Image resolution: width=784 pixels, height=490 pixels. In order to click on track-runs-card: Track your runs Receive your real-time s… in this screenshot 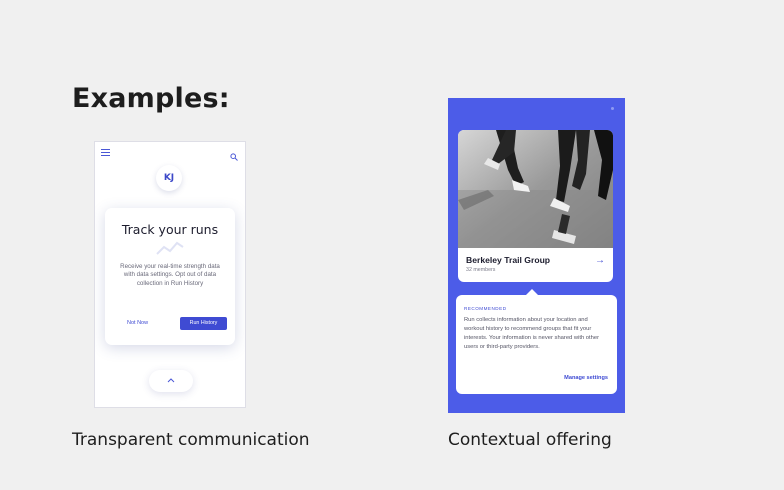, I will do `click(170, 276)`.